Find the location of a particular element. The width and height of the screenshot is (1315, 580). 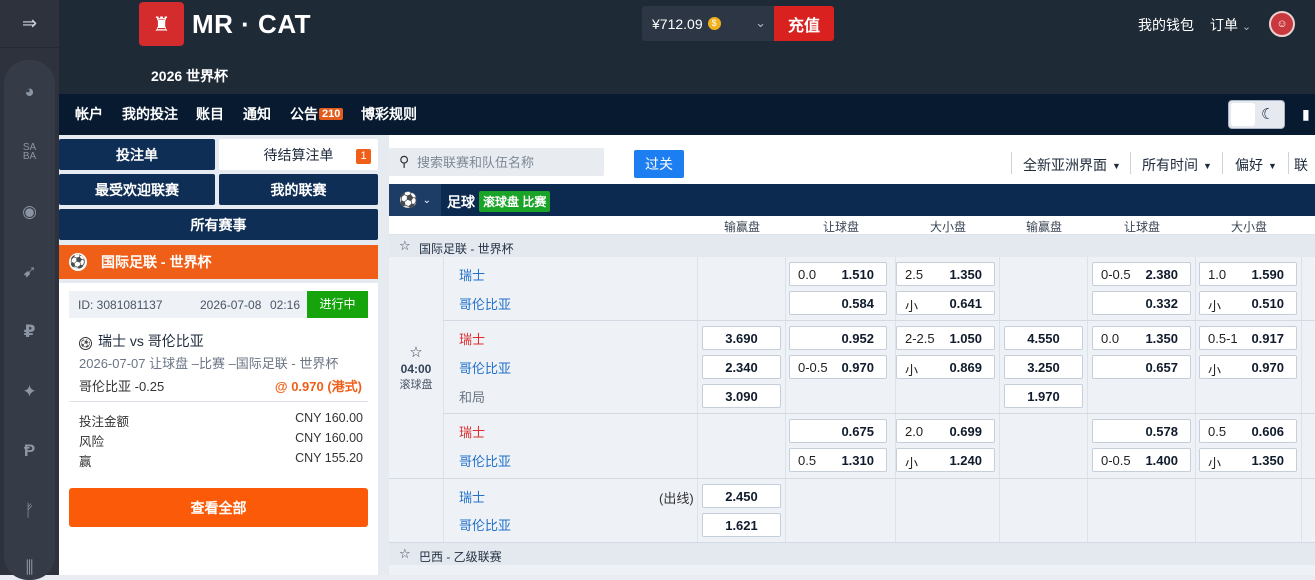

cat-logo-icon: ♜ is located at coordinates (161, 24).